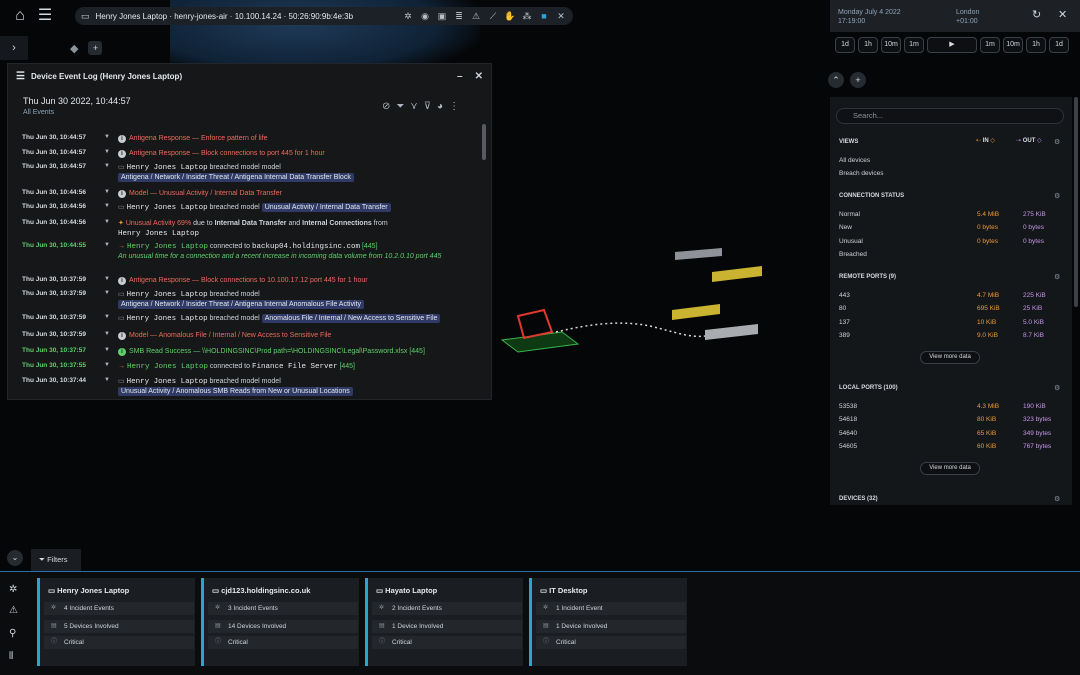  Describe the element at coordinates (527, 16) in the screenshot. I see `network-icon: ⁂` at that location.